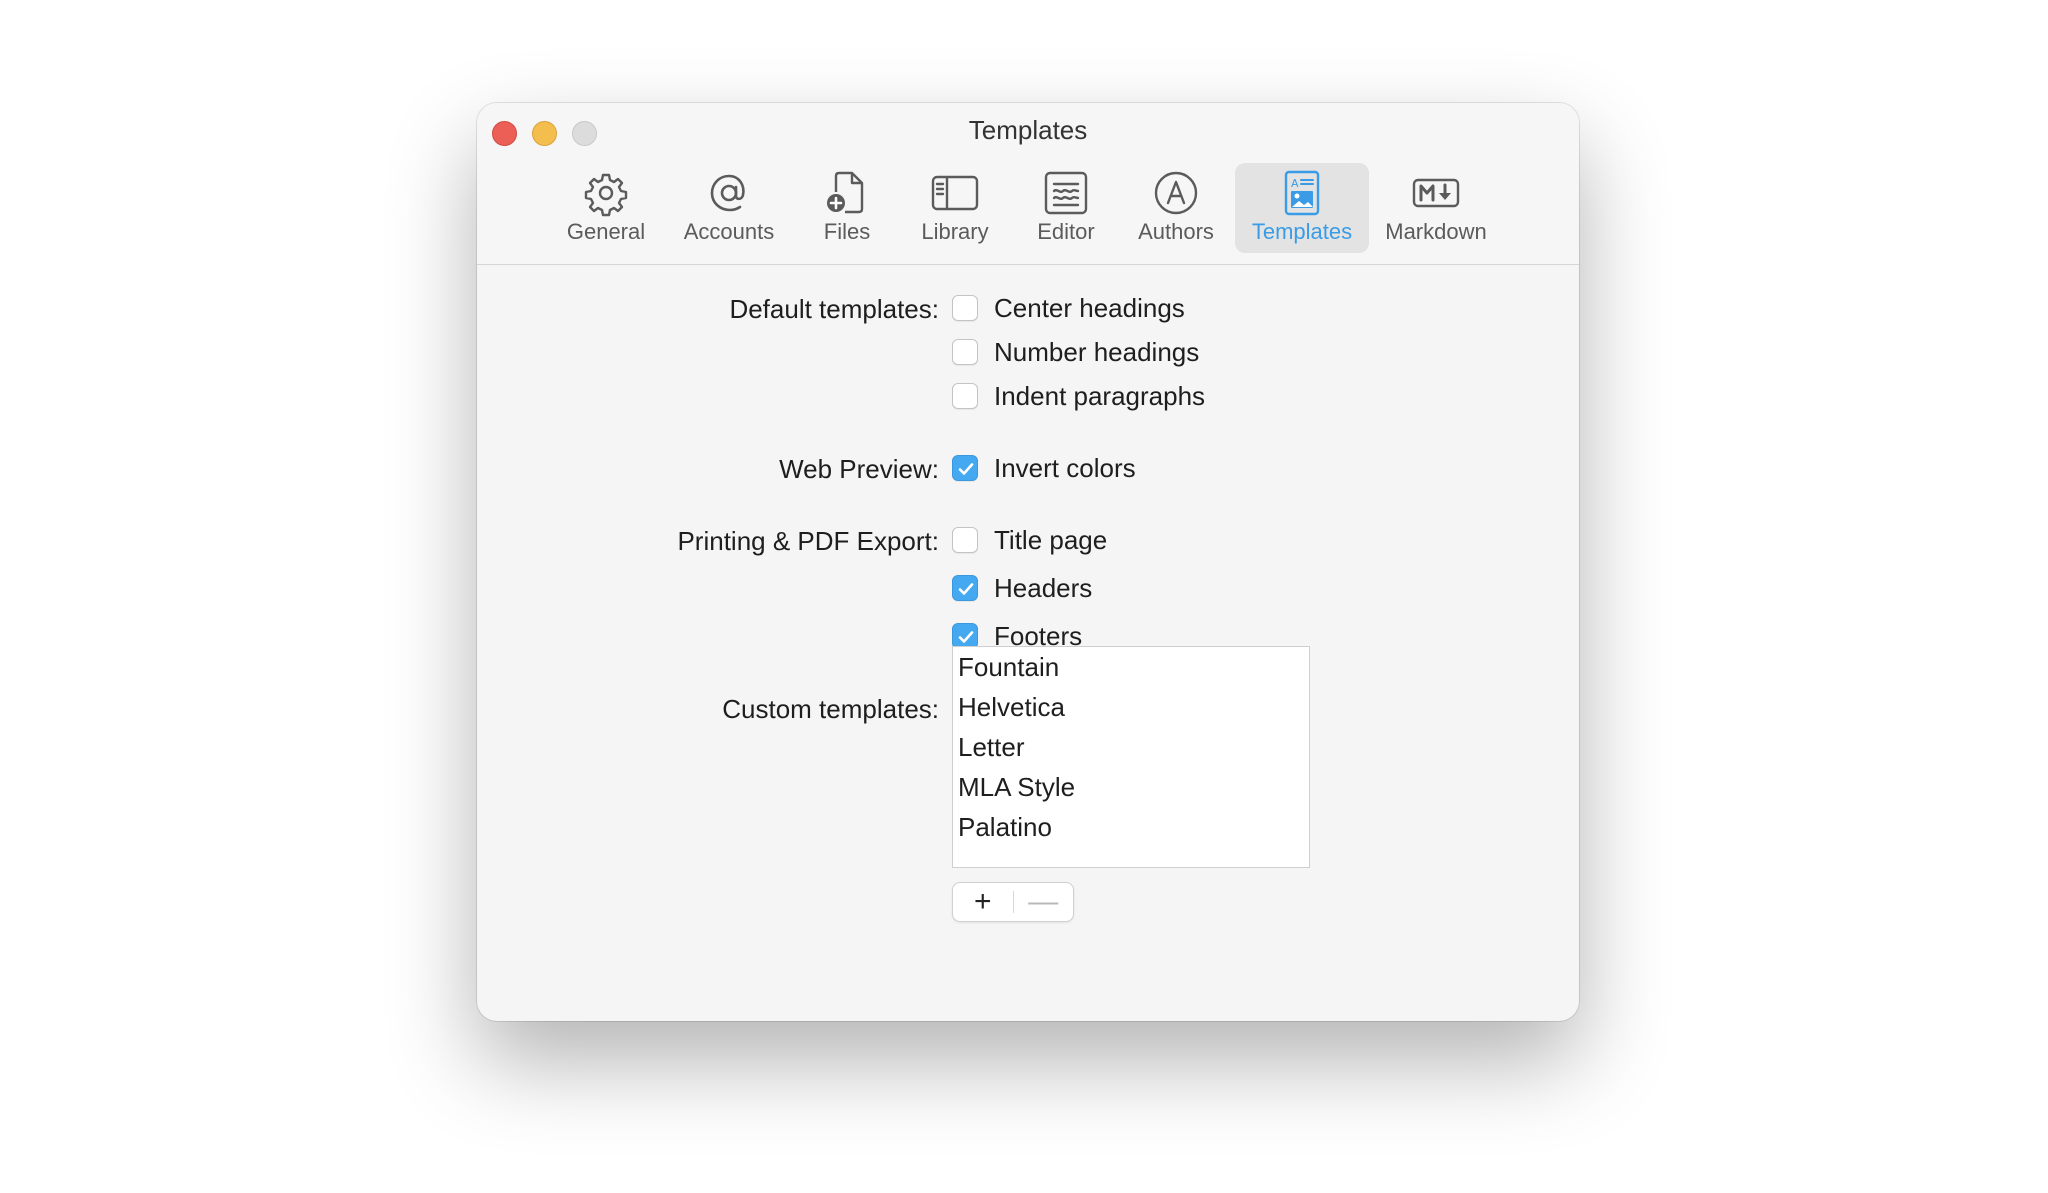  I want to click on tab-authors-label: Authors, so click(1176, 231).